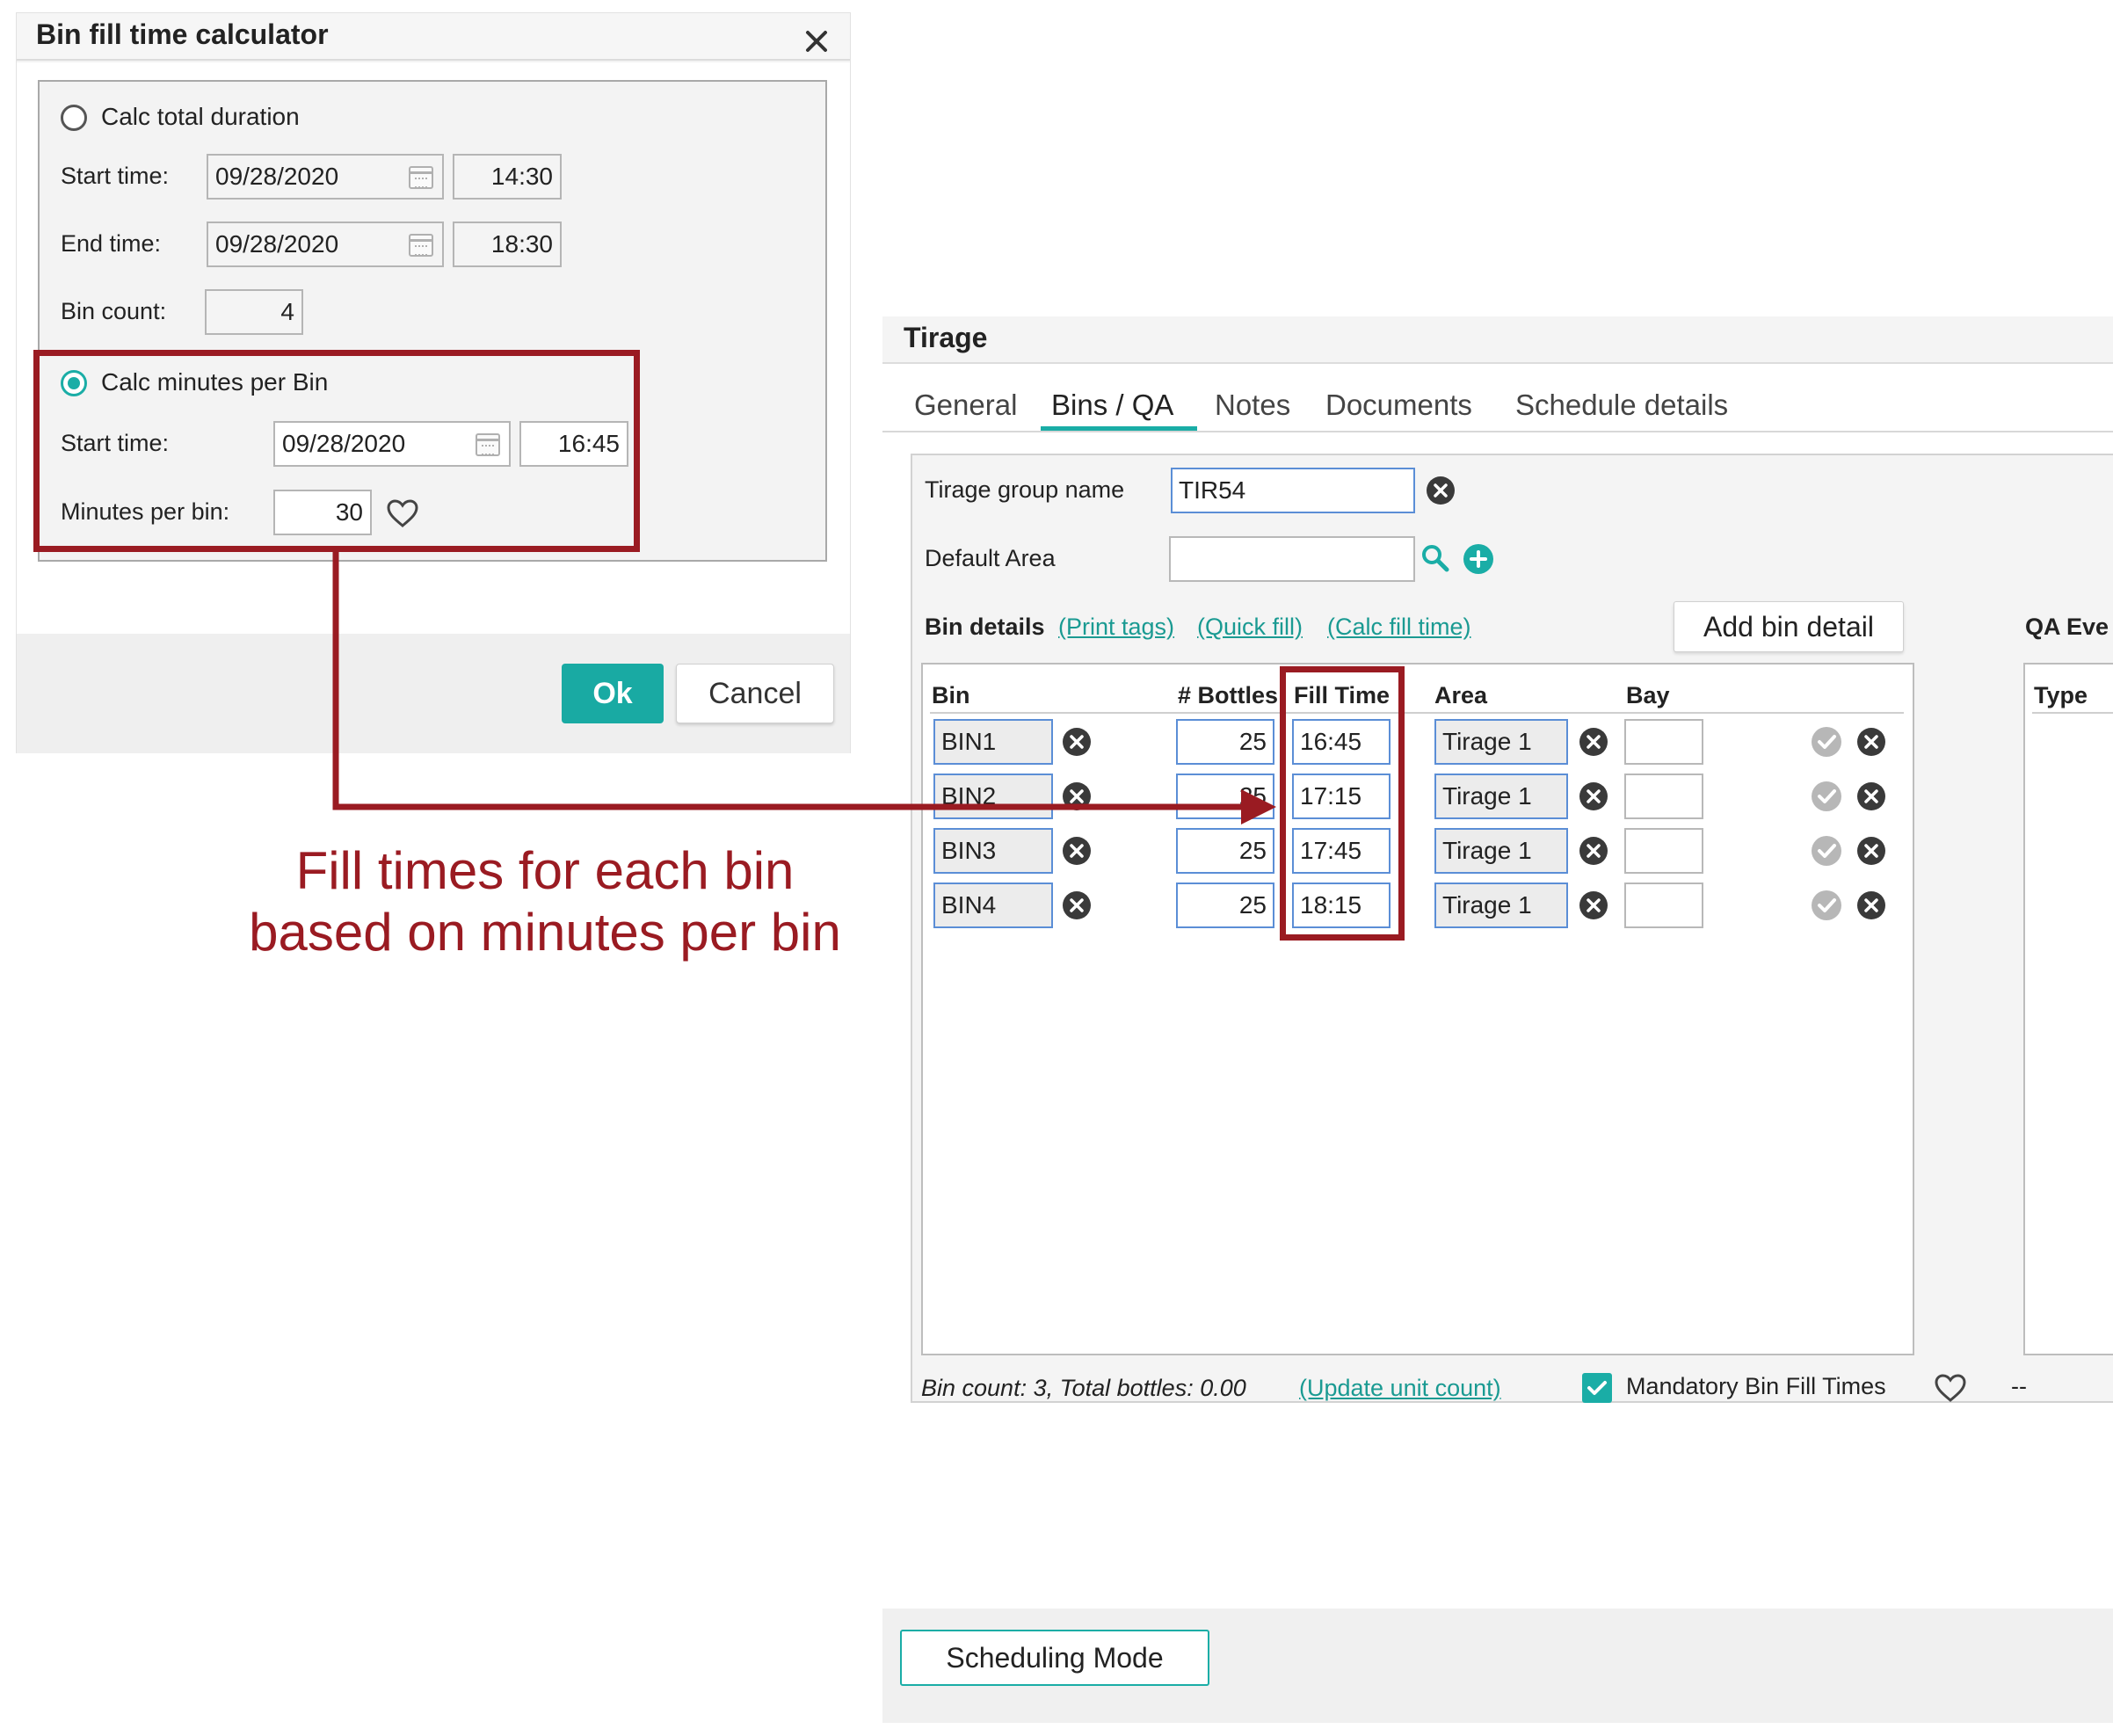 Image resolution: width=2113 pixels, height=1736 pixels. What do you see at coordinates (182, 34) in the screenshot?
I see `dialog-title: Bin fill time calculator` at bounding box center [182, 34].